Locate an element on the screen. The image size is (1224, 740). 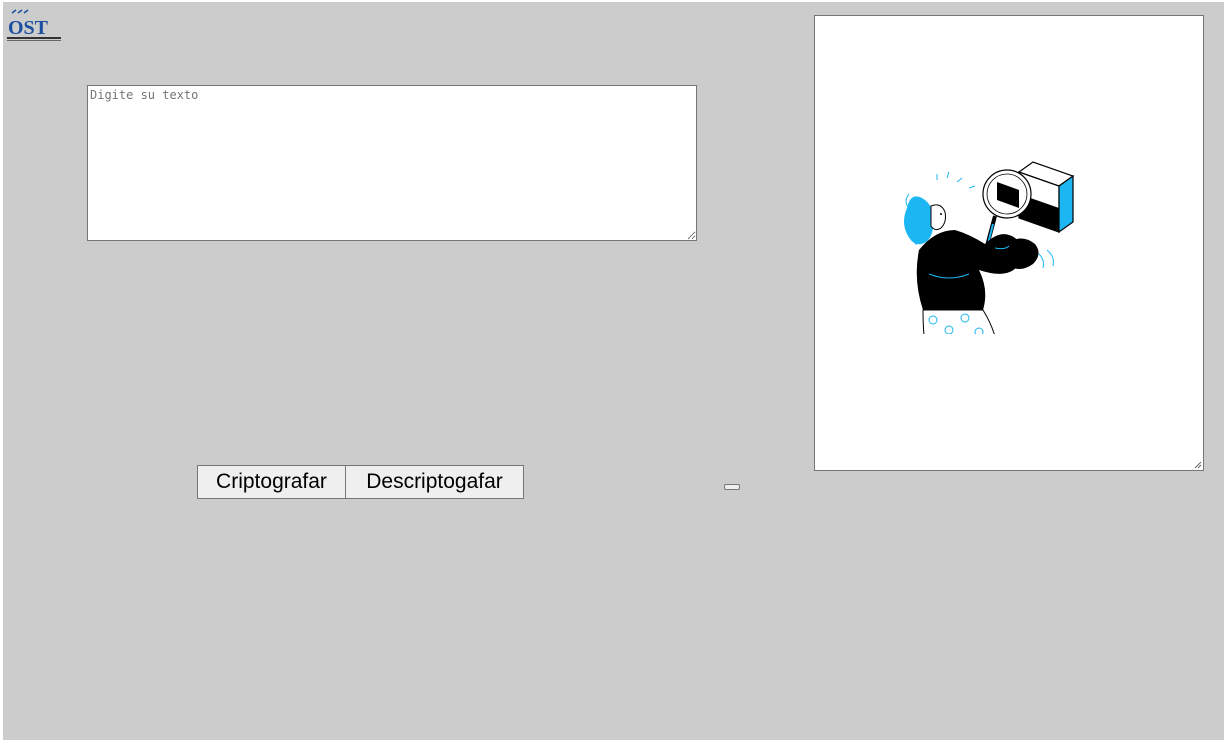
decrypt-button: Descriptogafar is located at coordinates (434, 482).